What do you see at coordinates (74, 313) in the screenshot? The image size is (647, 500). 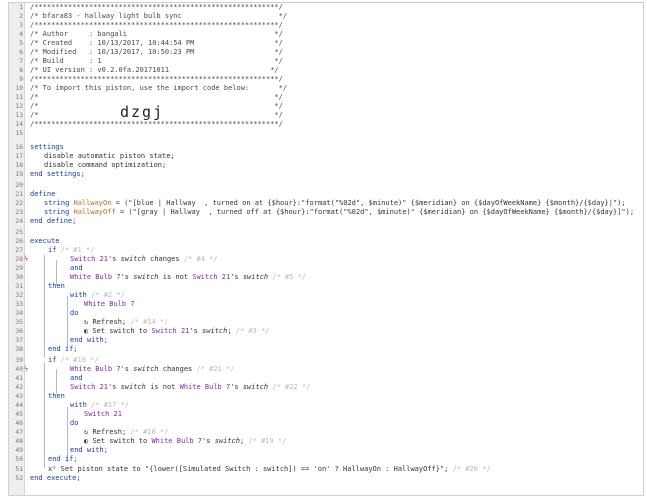 I see `code-line-34: do` at bounding box center [74, 313].